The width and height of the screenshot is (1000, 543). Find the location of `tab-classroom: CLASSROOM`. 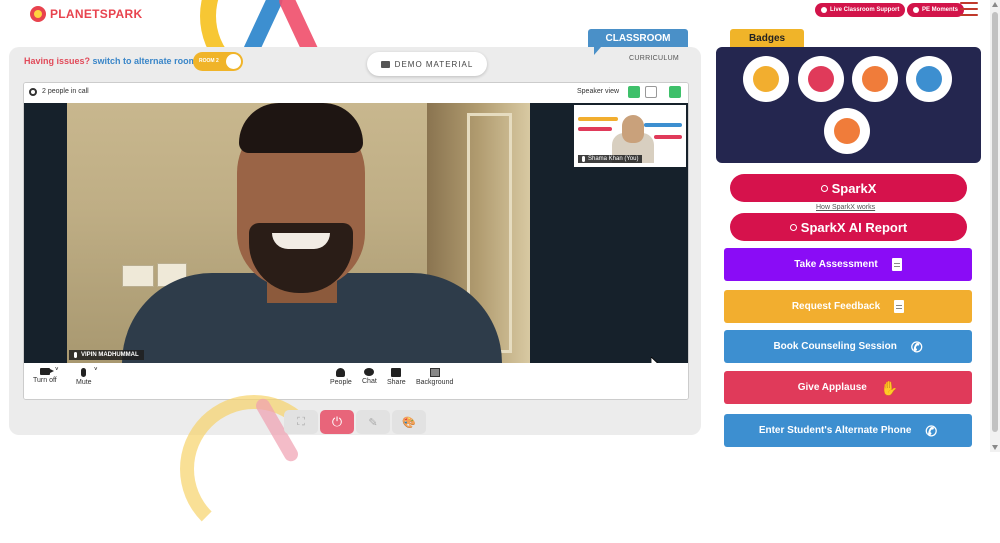

tab-classroom: CLASSROOM is located at coordinates (638, 42).